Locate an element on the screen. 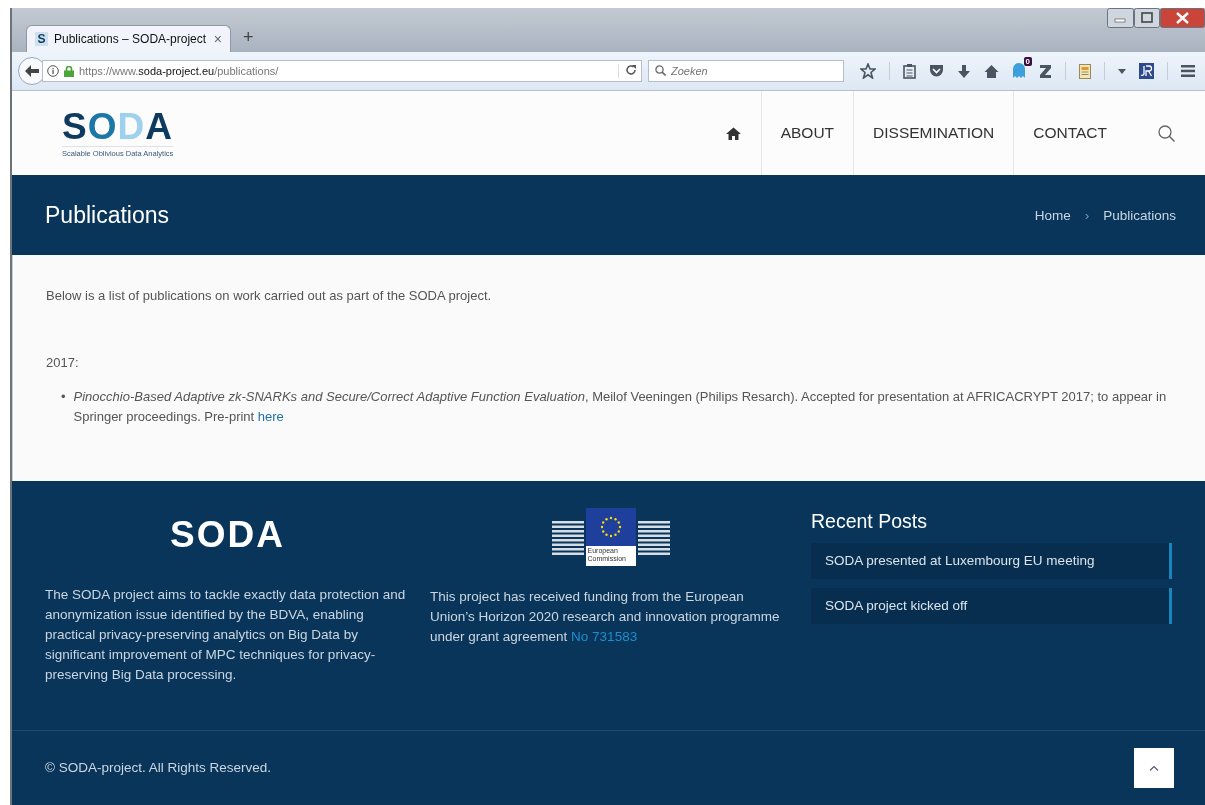 This screenshot has width=1205, height=805. lock-icon is located at coordinates (69, 71).